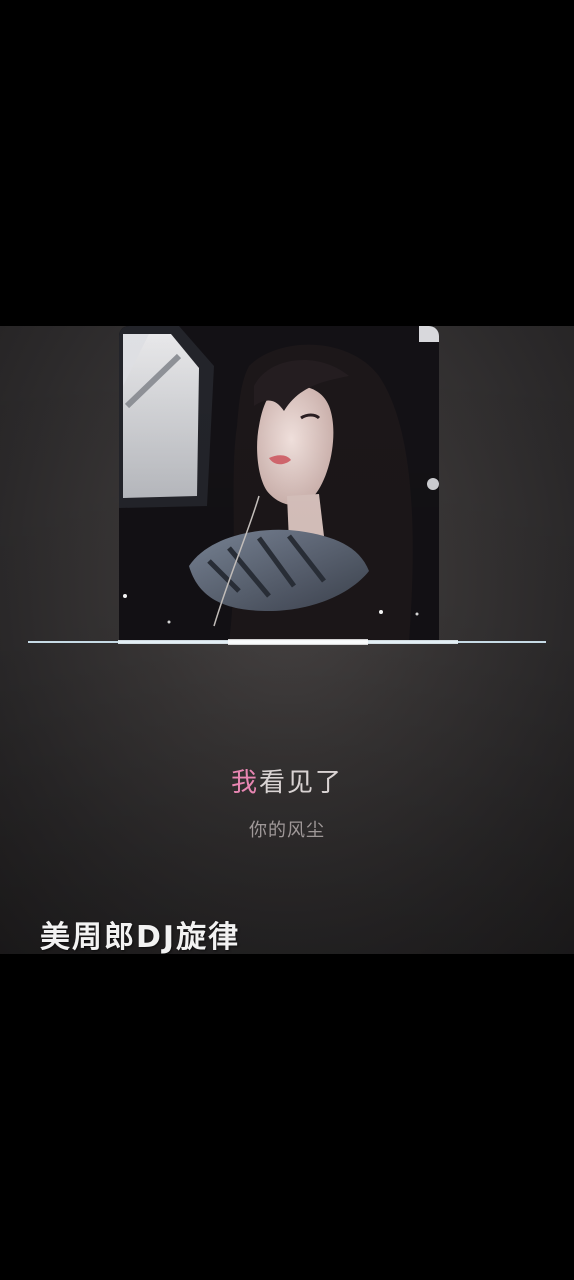  What do you see at coordinates (287, 830) in the screenshot?
I see `next-lyric-line: 你的风尘` at bounding box center [287, 830].